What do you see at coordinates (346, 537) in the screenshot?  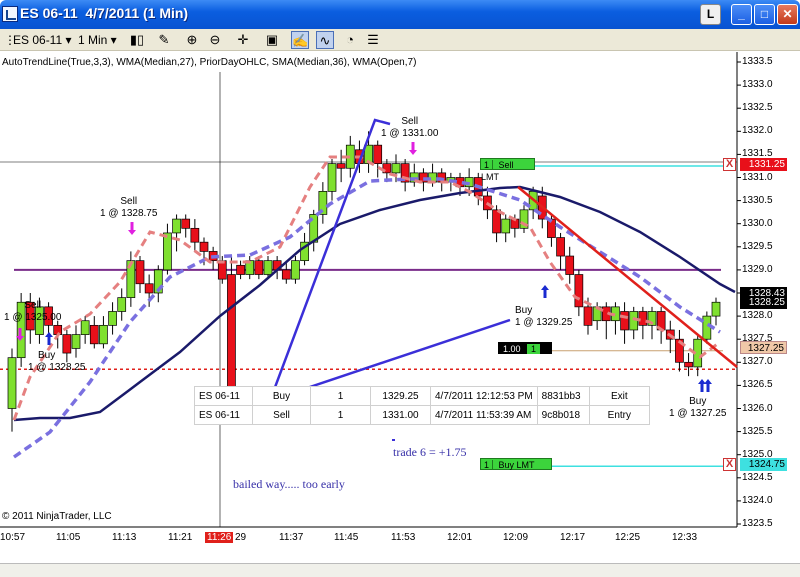 I see `time-tick-label: 11:45` at bounding box center [346, 537].